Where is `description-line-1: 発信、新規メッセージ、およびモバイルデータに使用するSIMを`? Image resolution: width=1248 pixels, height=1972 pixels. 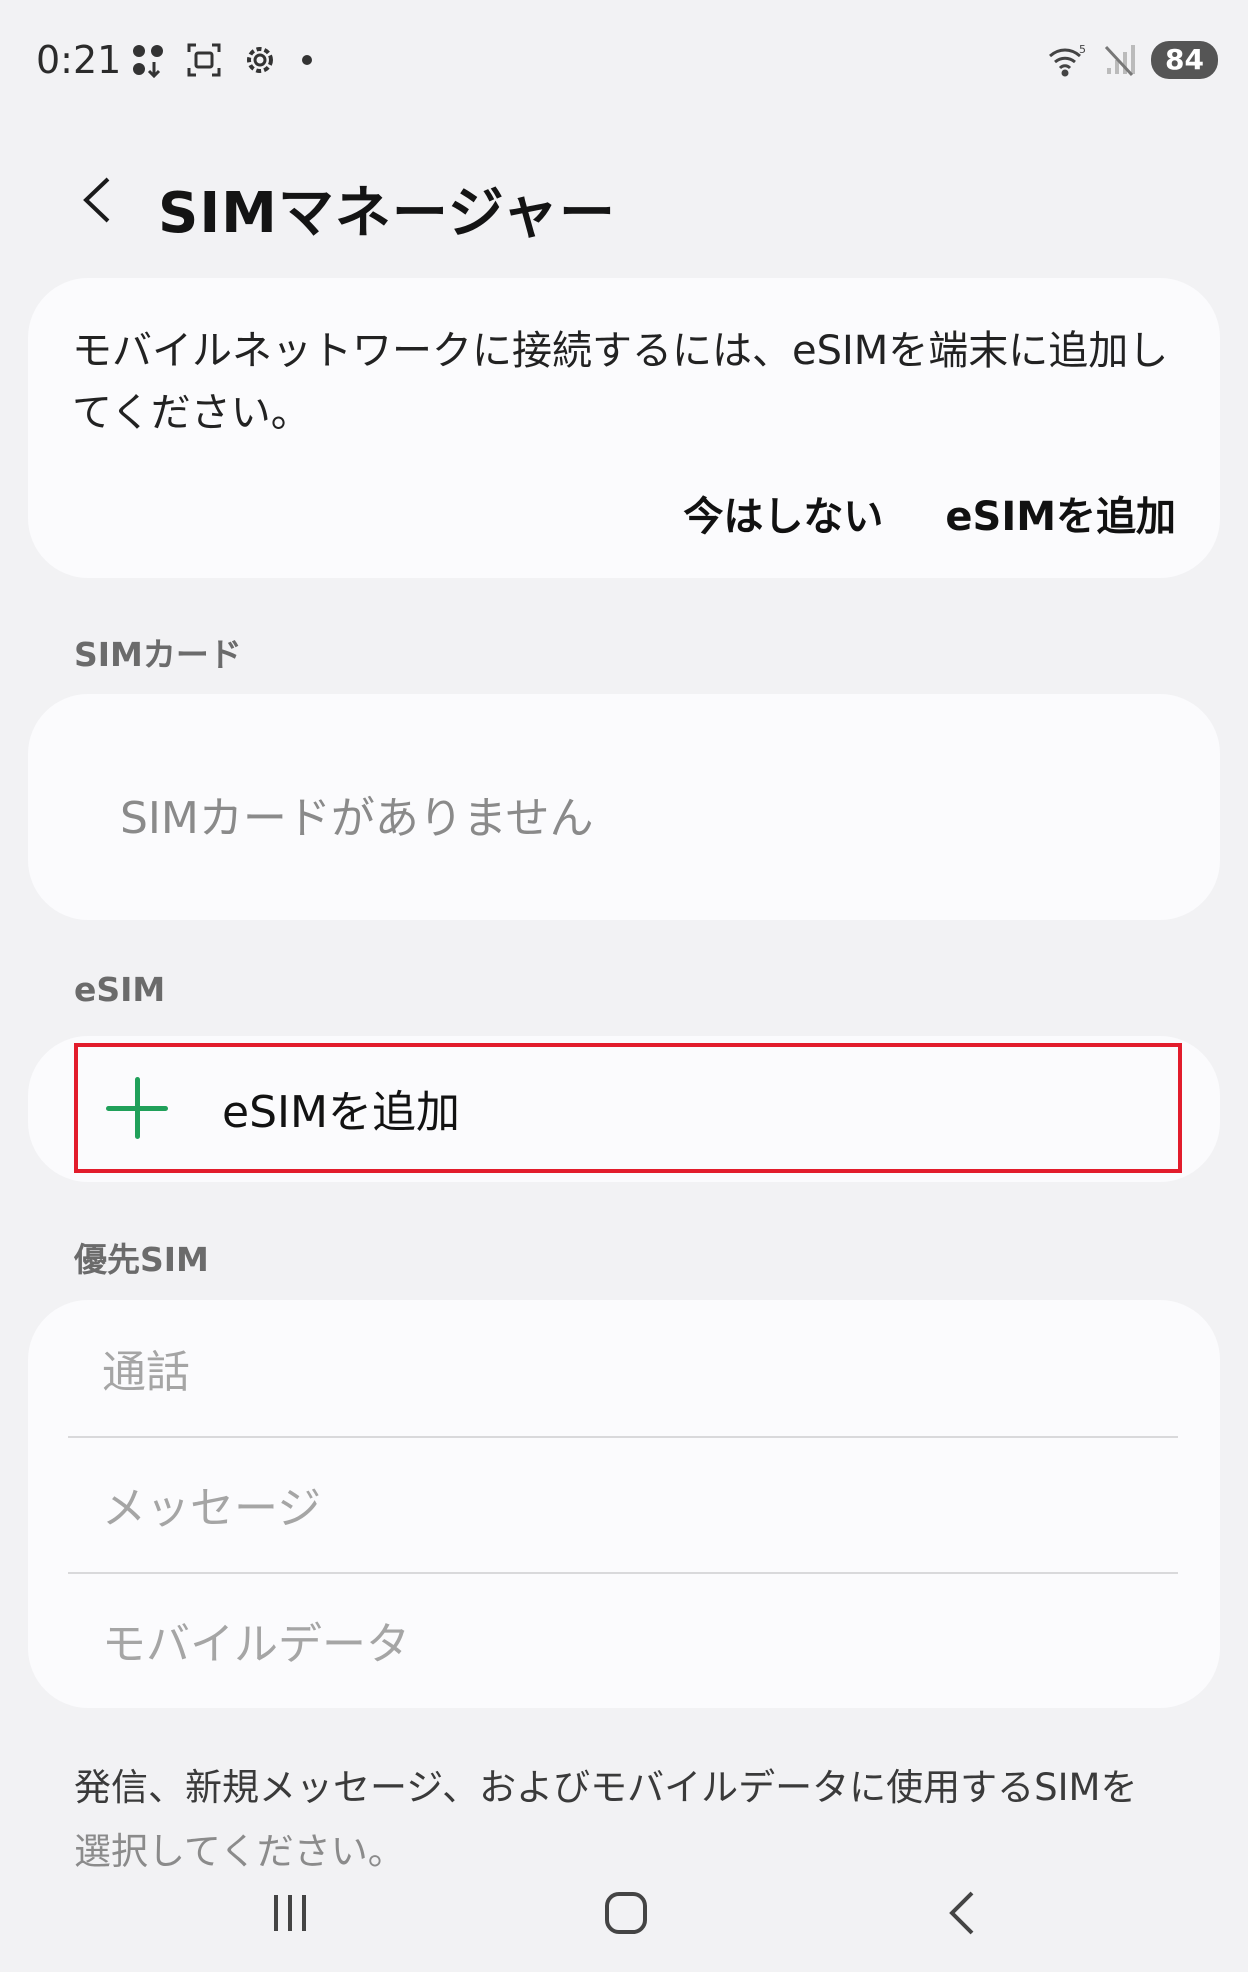
description-line-1: 発信、新規メッセージ、およびモバイルデータに使用するSIMを is located at coordinates (606, 1787).